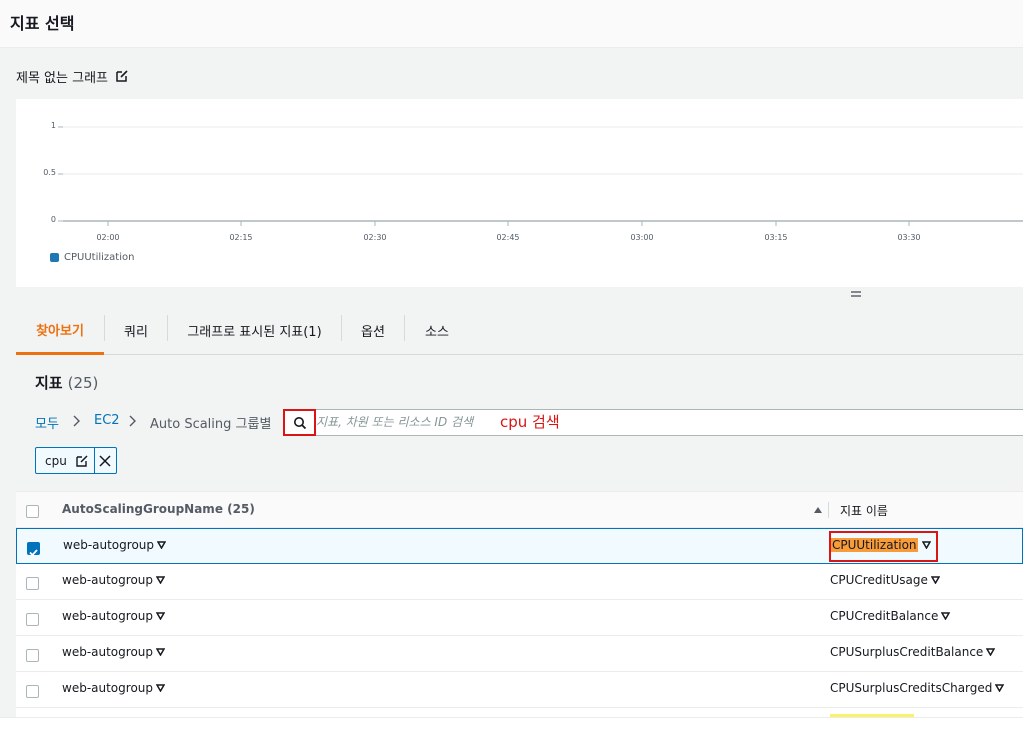 The width and height of the screenshot is (1023, 733). I want to click on metric-cell: CPUSurplusCreditsCharged, so click(917, 688).